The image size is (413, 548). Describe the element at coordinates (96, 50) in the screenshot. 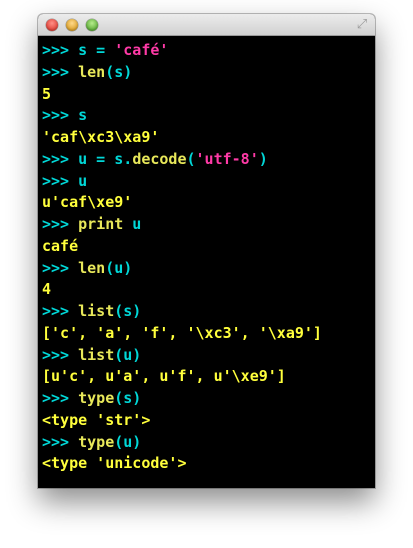

I see `code-token: s =` at that location.